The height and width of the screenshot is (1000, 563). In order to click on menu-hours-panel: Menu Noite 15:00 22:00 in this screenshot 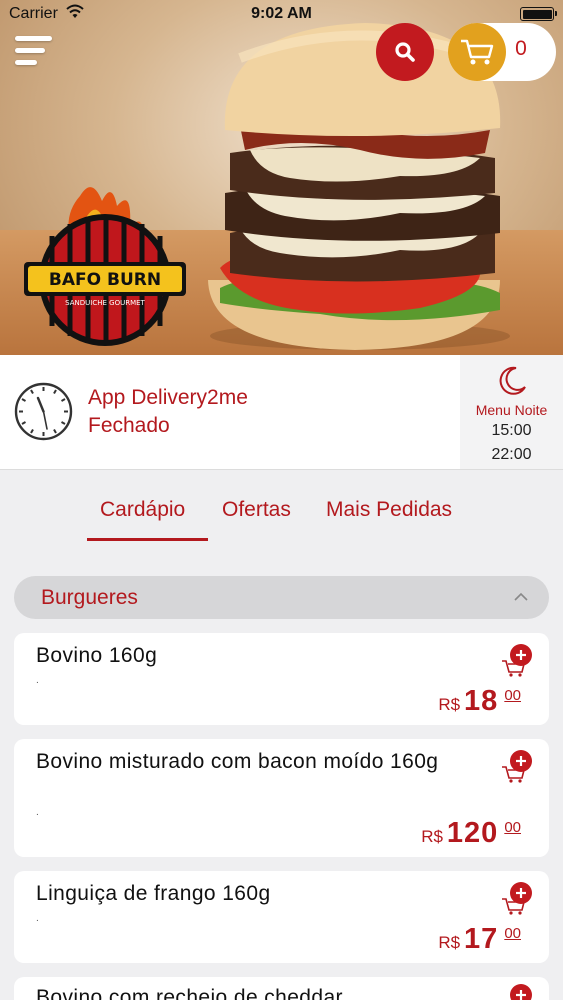, I will do `click(511, 412)`.